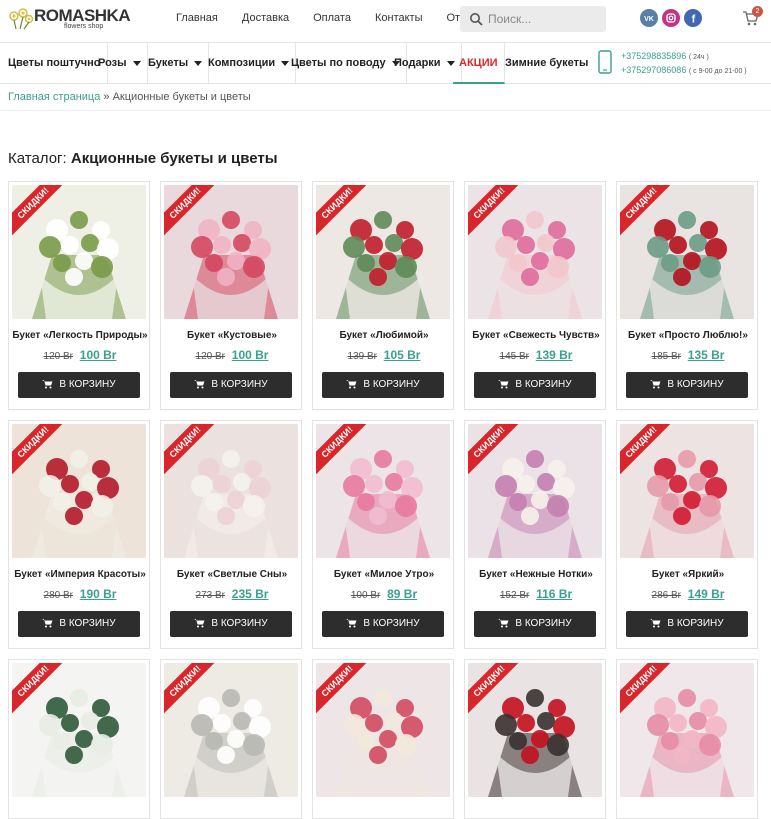 This screenshot has height=819, width=771. What do you see at coordinates (232, 335) in the screenshot?
I see `product-name: Букет «Кустовые»` at bounding box center [232, 335].